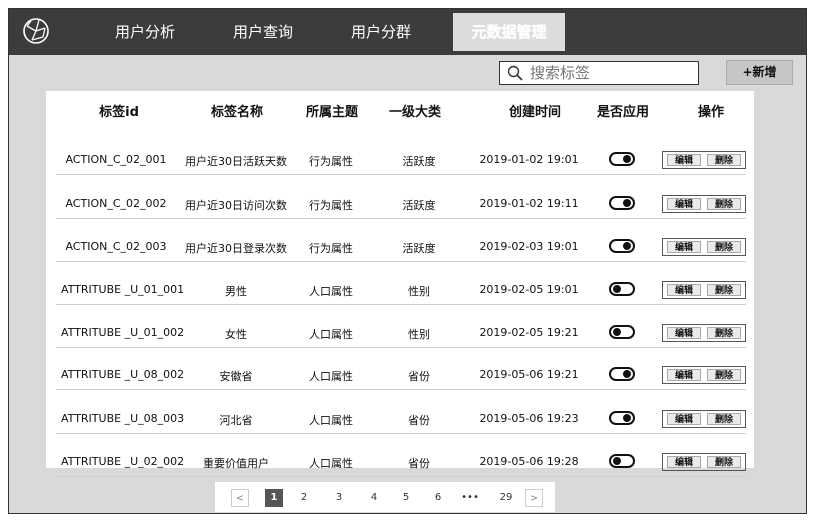 Image resolution: width=818 pixels, height=524 pixels. Describe the element at coordinates (385, 497) in the screenshot. I see `pagination: <1 2 3 4 5 6 ••• 29 >` at that location.